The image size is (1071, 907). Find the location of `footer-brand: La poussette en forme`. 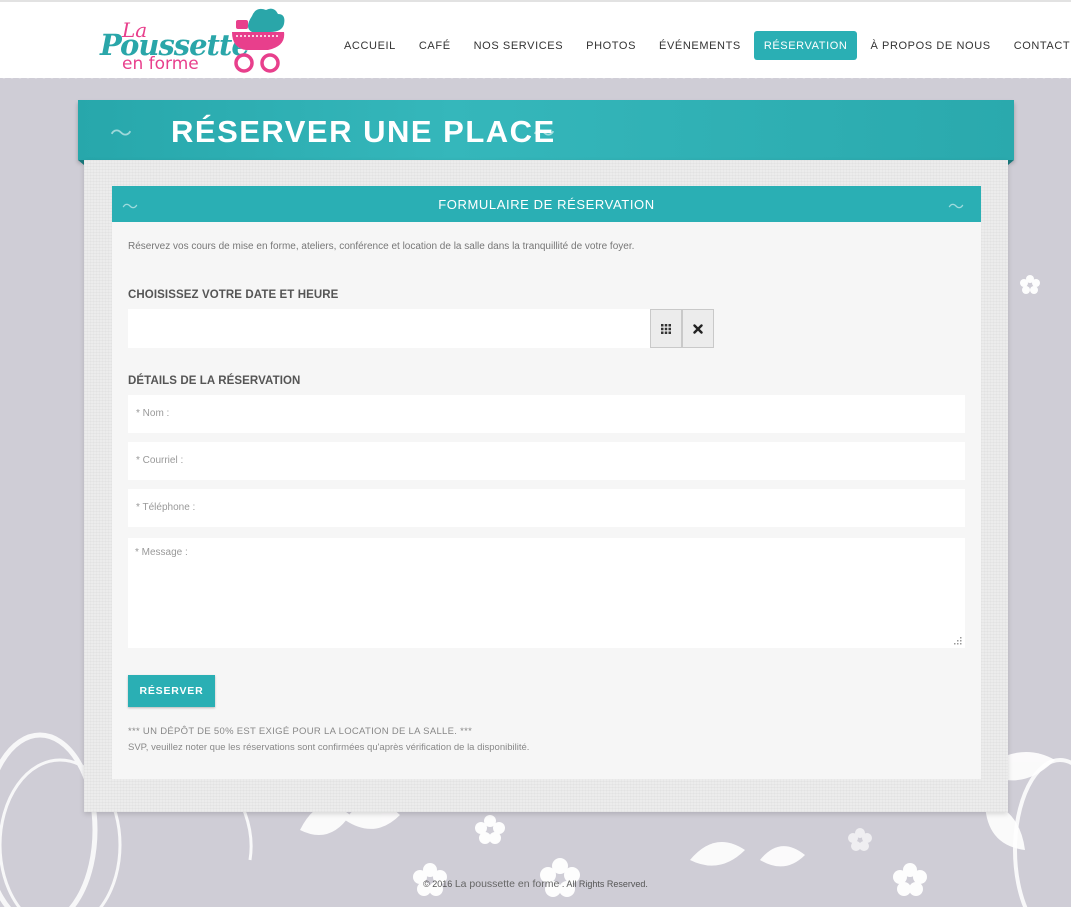

footer-brand: La poussette en forme is located at coordinates (507, 884).